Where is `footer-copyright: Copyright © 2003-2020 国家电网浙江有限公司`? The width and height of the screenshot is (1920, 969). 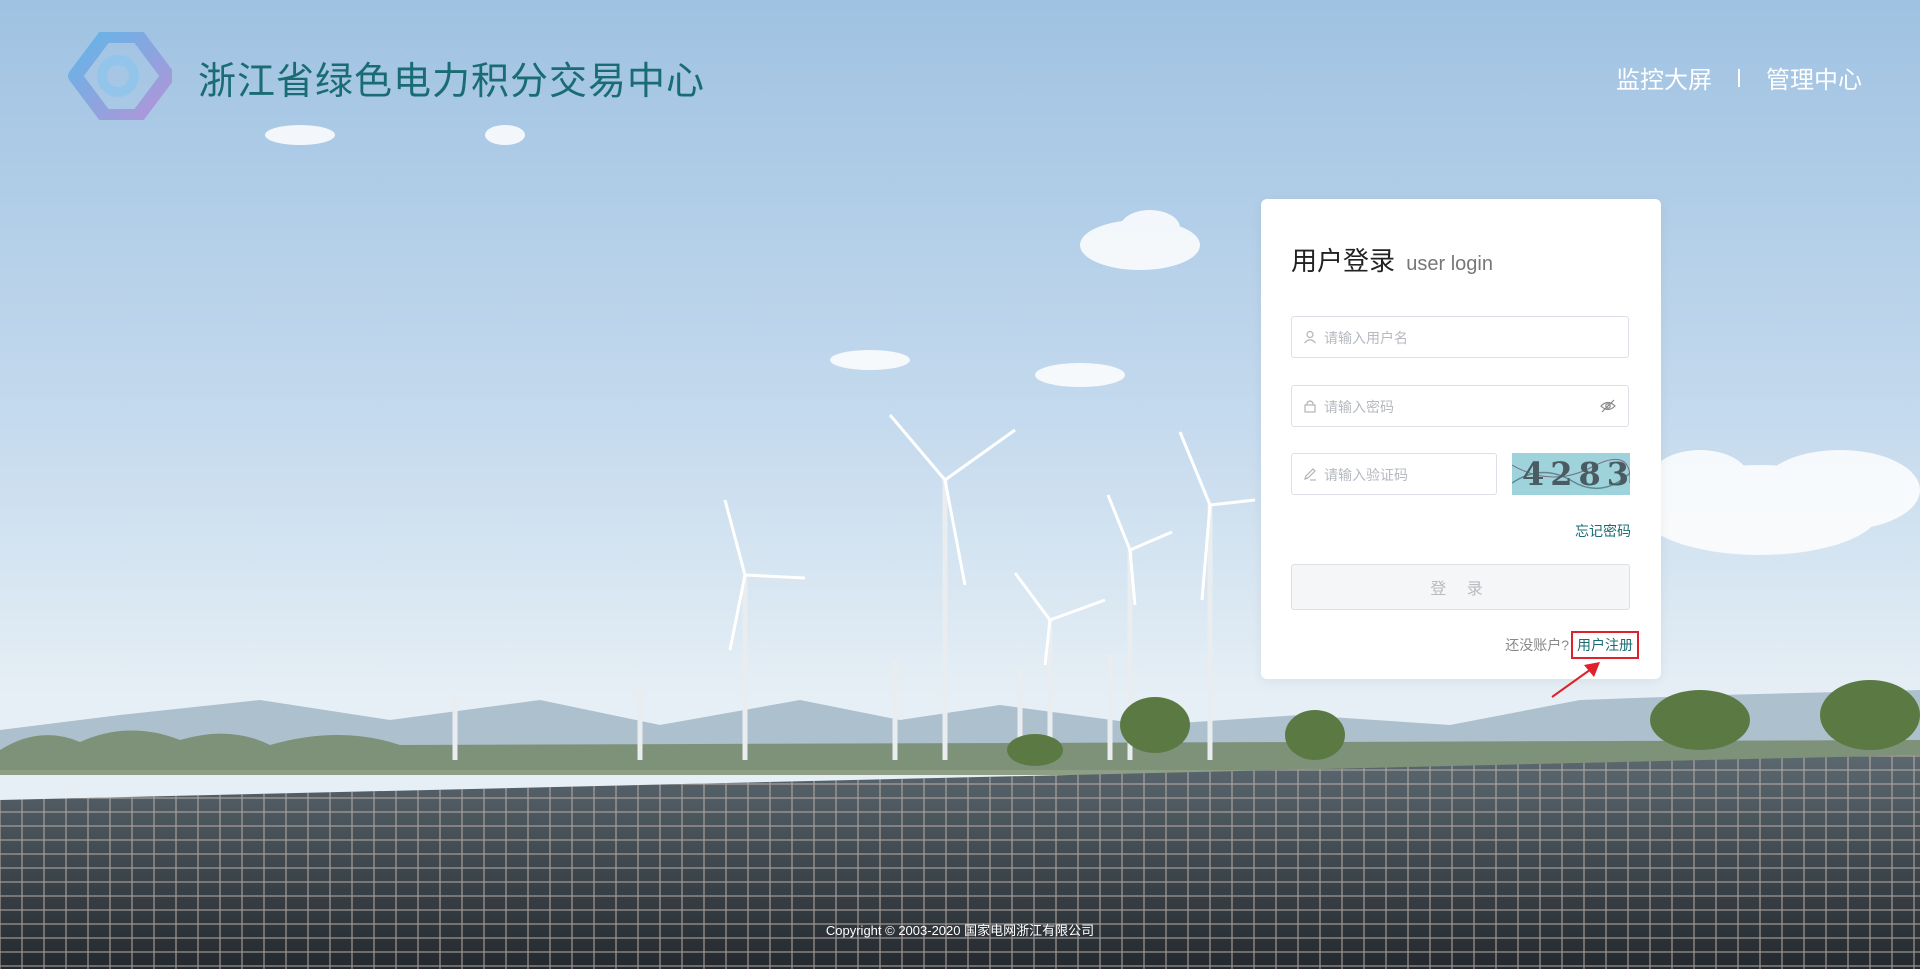
footer-copyright: Copyright © 2003-2020 国家电网浙江有限公司 is located at coordinates (960, 930).